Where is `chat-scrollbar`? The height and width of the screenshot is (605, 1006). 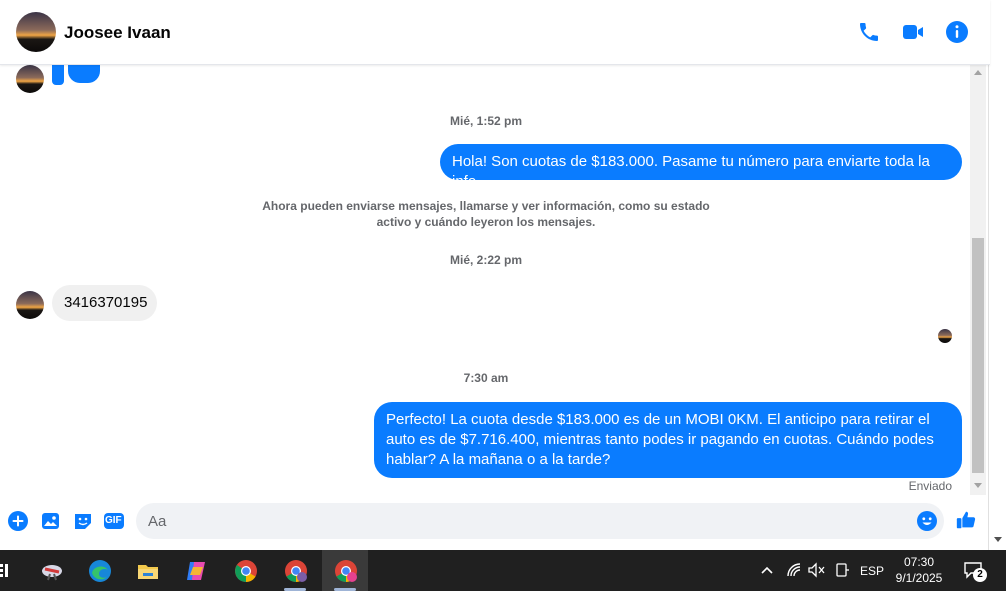 chat-scrollbar is located at coordinates (978, 280).